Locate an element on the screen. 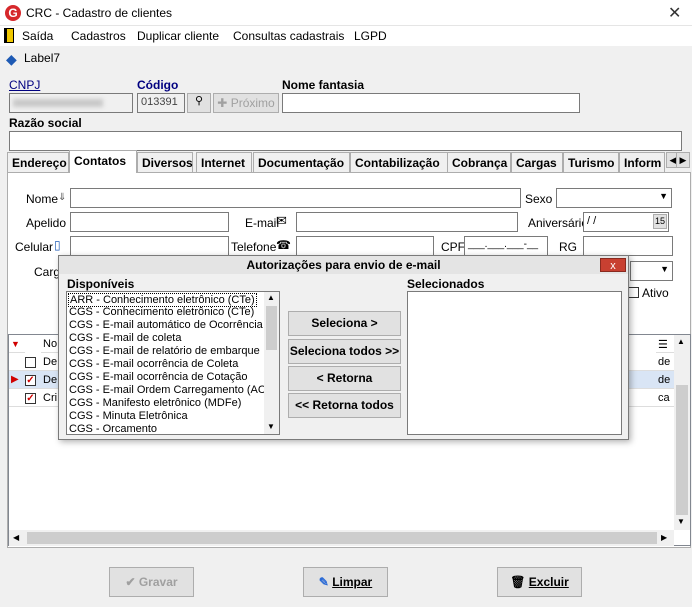 The width and height of the screenshot is (692, 607). sexo-label: Sexo is located at coordinates (539, 199).